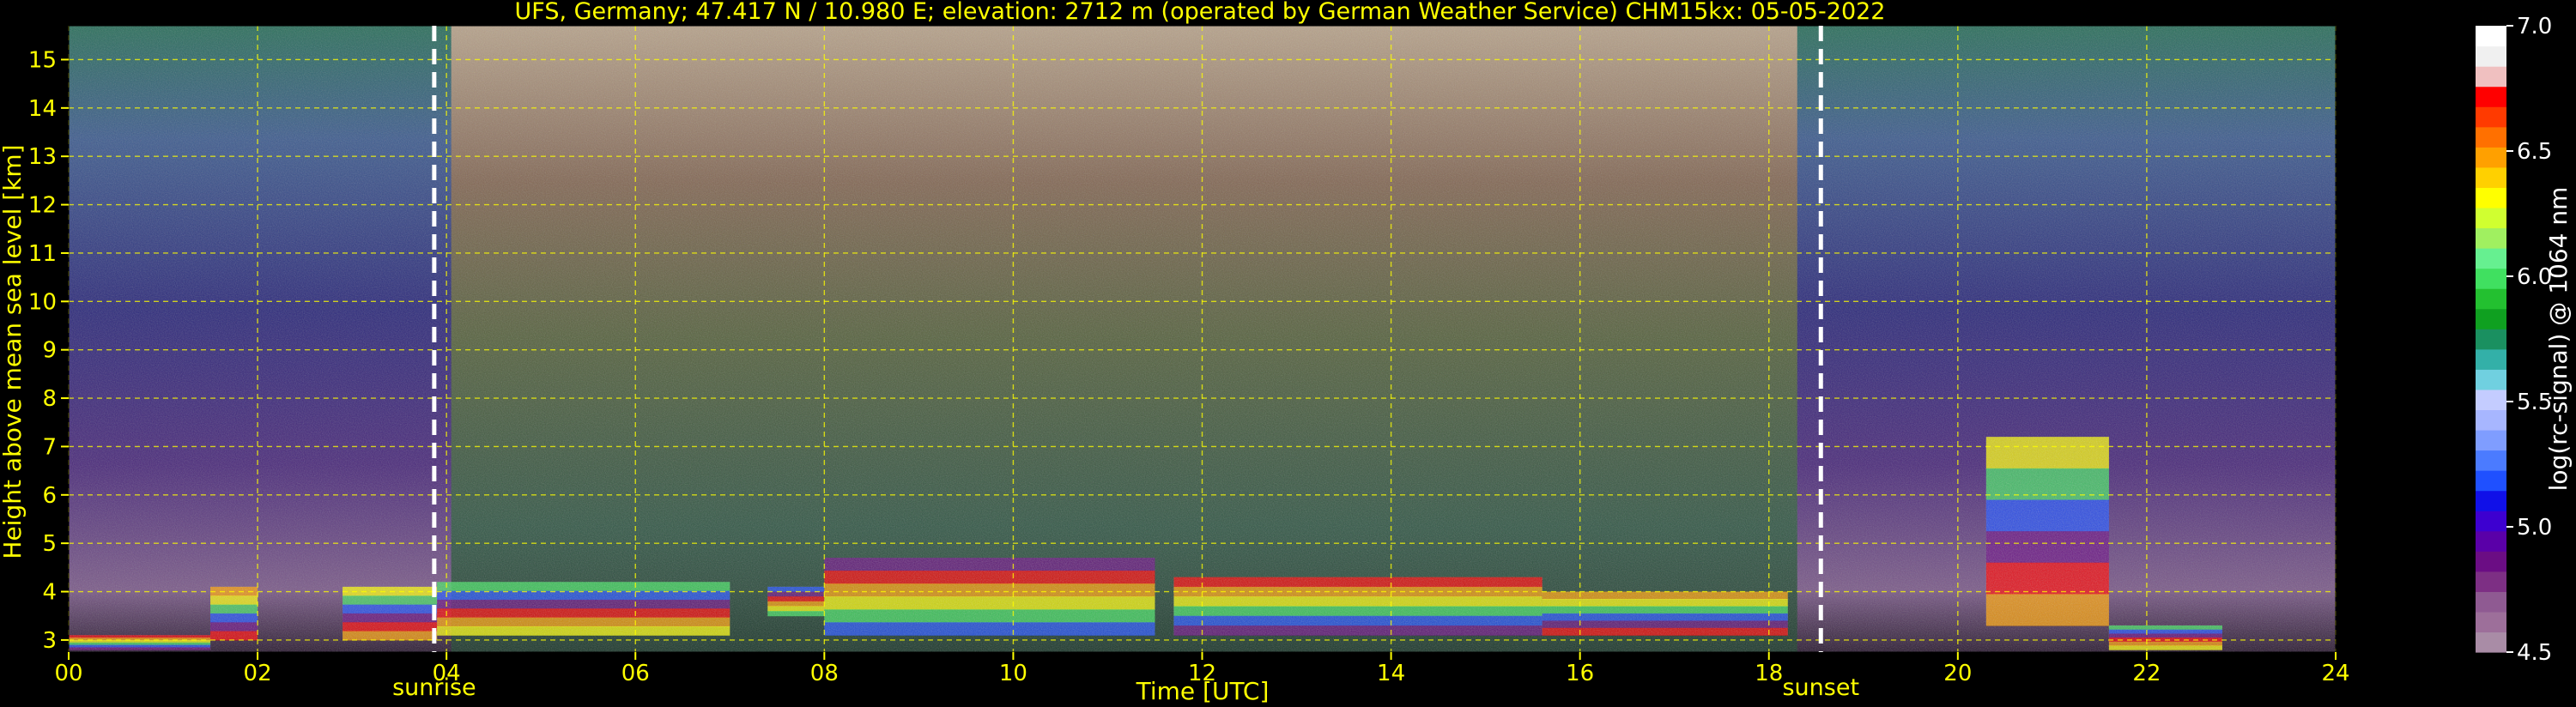  I want to click on x-tick-label: 20, so click(1957, 674).